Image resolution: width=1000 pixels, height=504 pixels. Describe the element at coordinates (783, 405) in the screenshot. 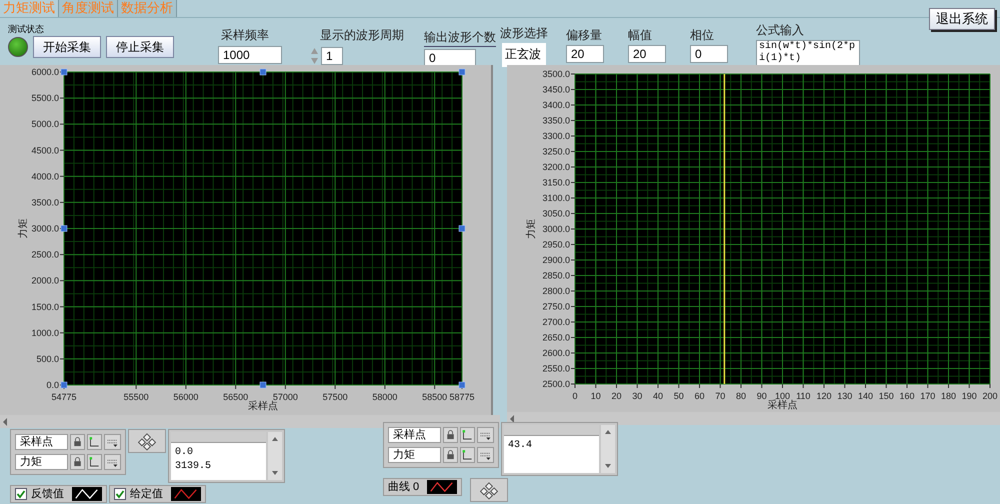

I see `axis-title: 采样点` at that location.